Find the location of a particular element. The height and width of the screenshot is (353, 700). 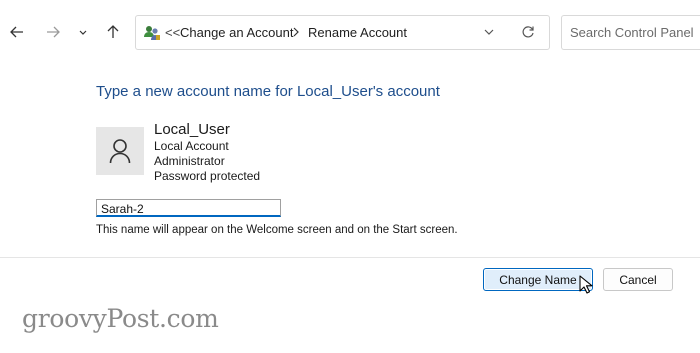

new-name-field is located at coordinates (188, 208).